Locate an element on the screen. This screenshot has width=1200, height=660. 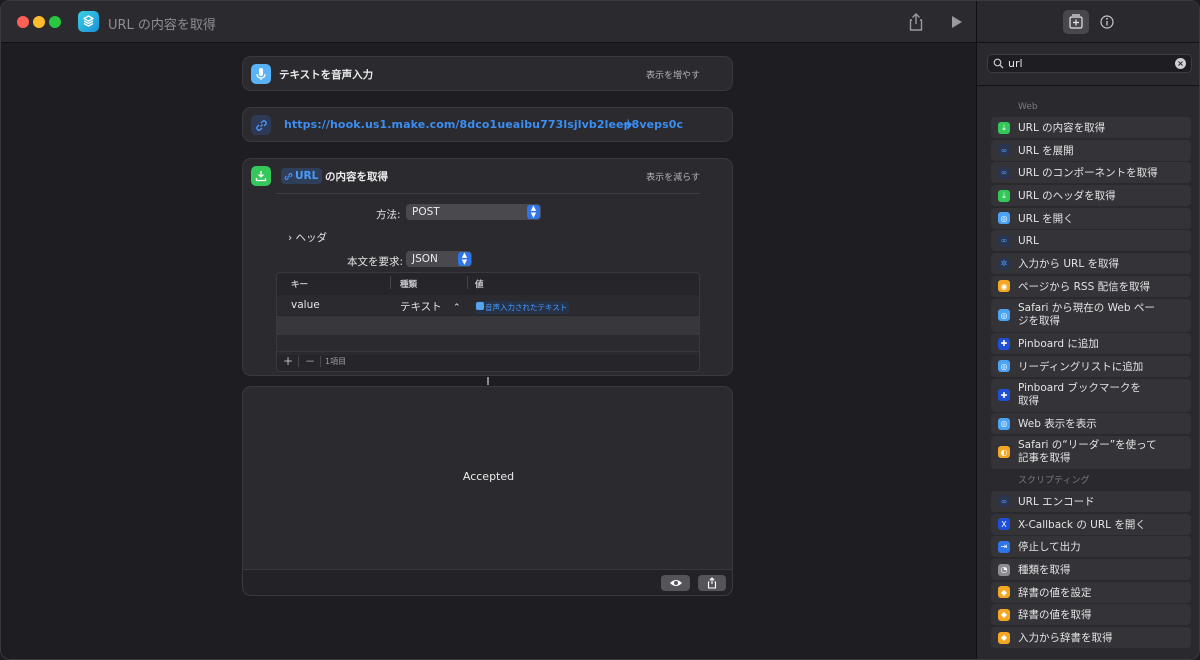
action-list-item: ◐ Safari の“リーダー”を使って 記事を取得 is located at coordinates (1091, 452).